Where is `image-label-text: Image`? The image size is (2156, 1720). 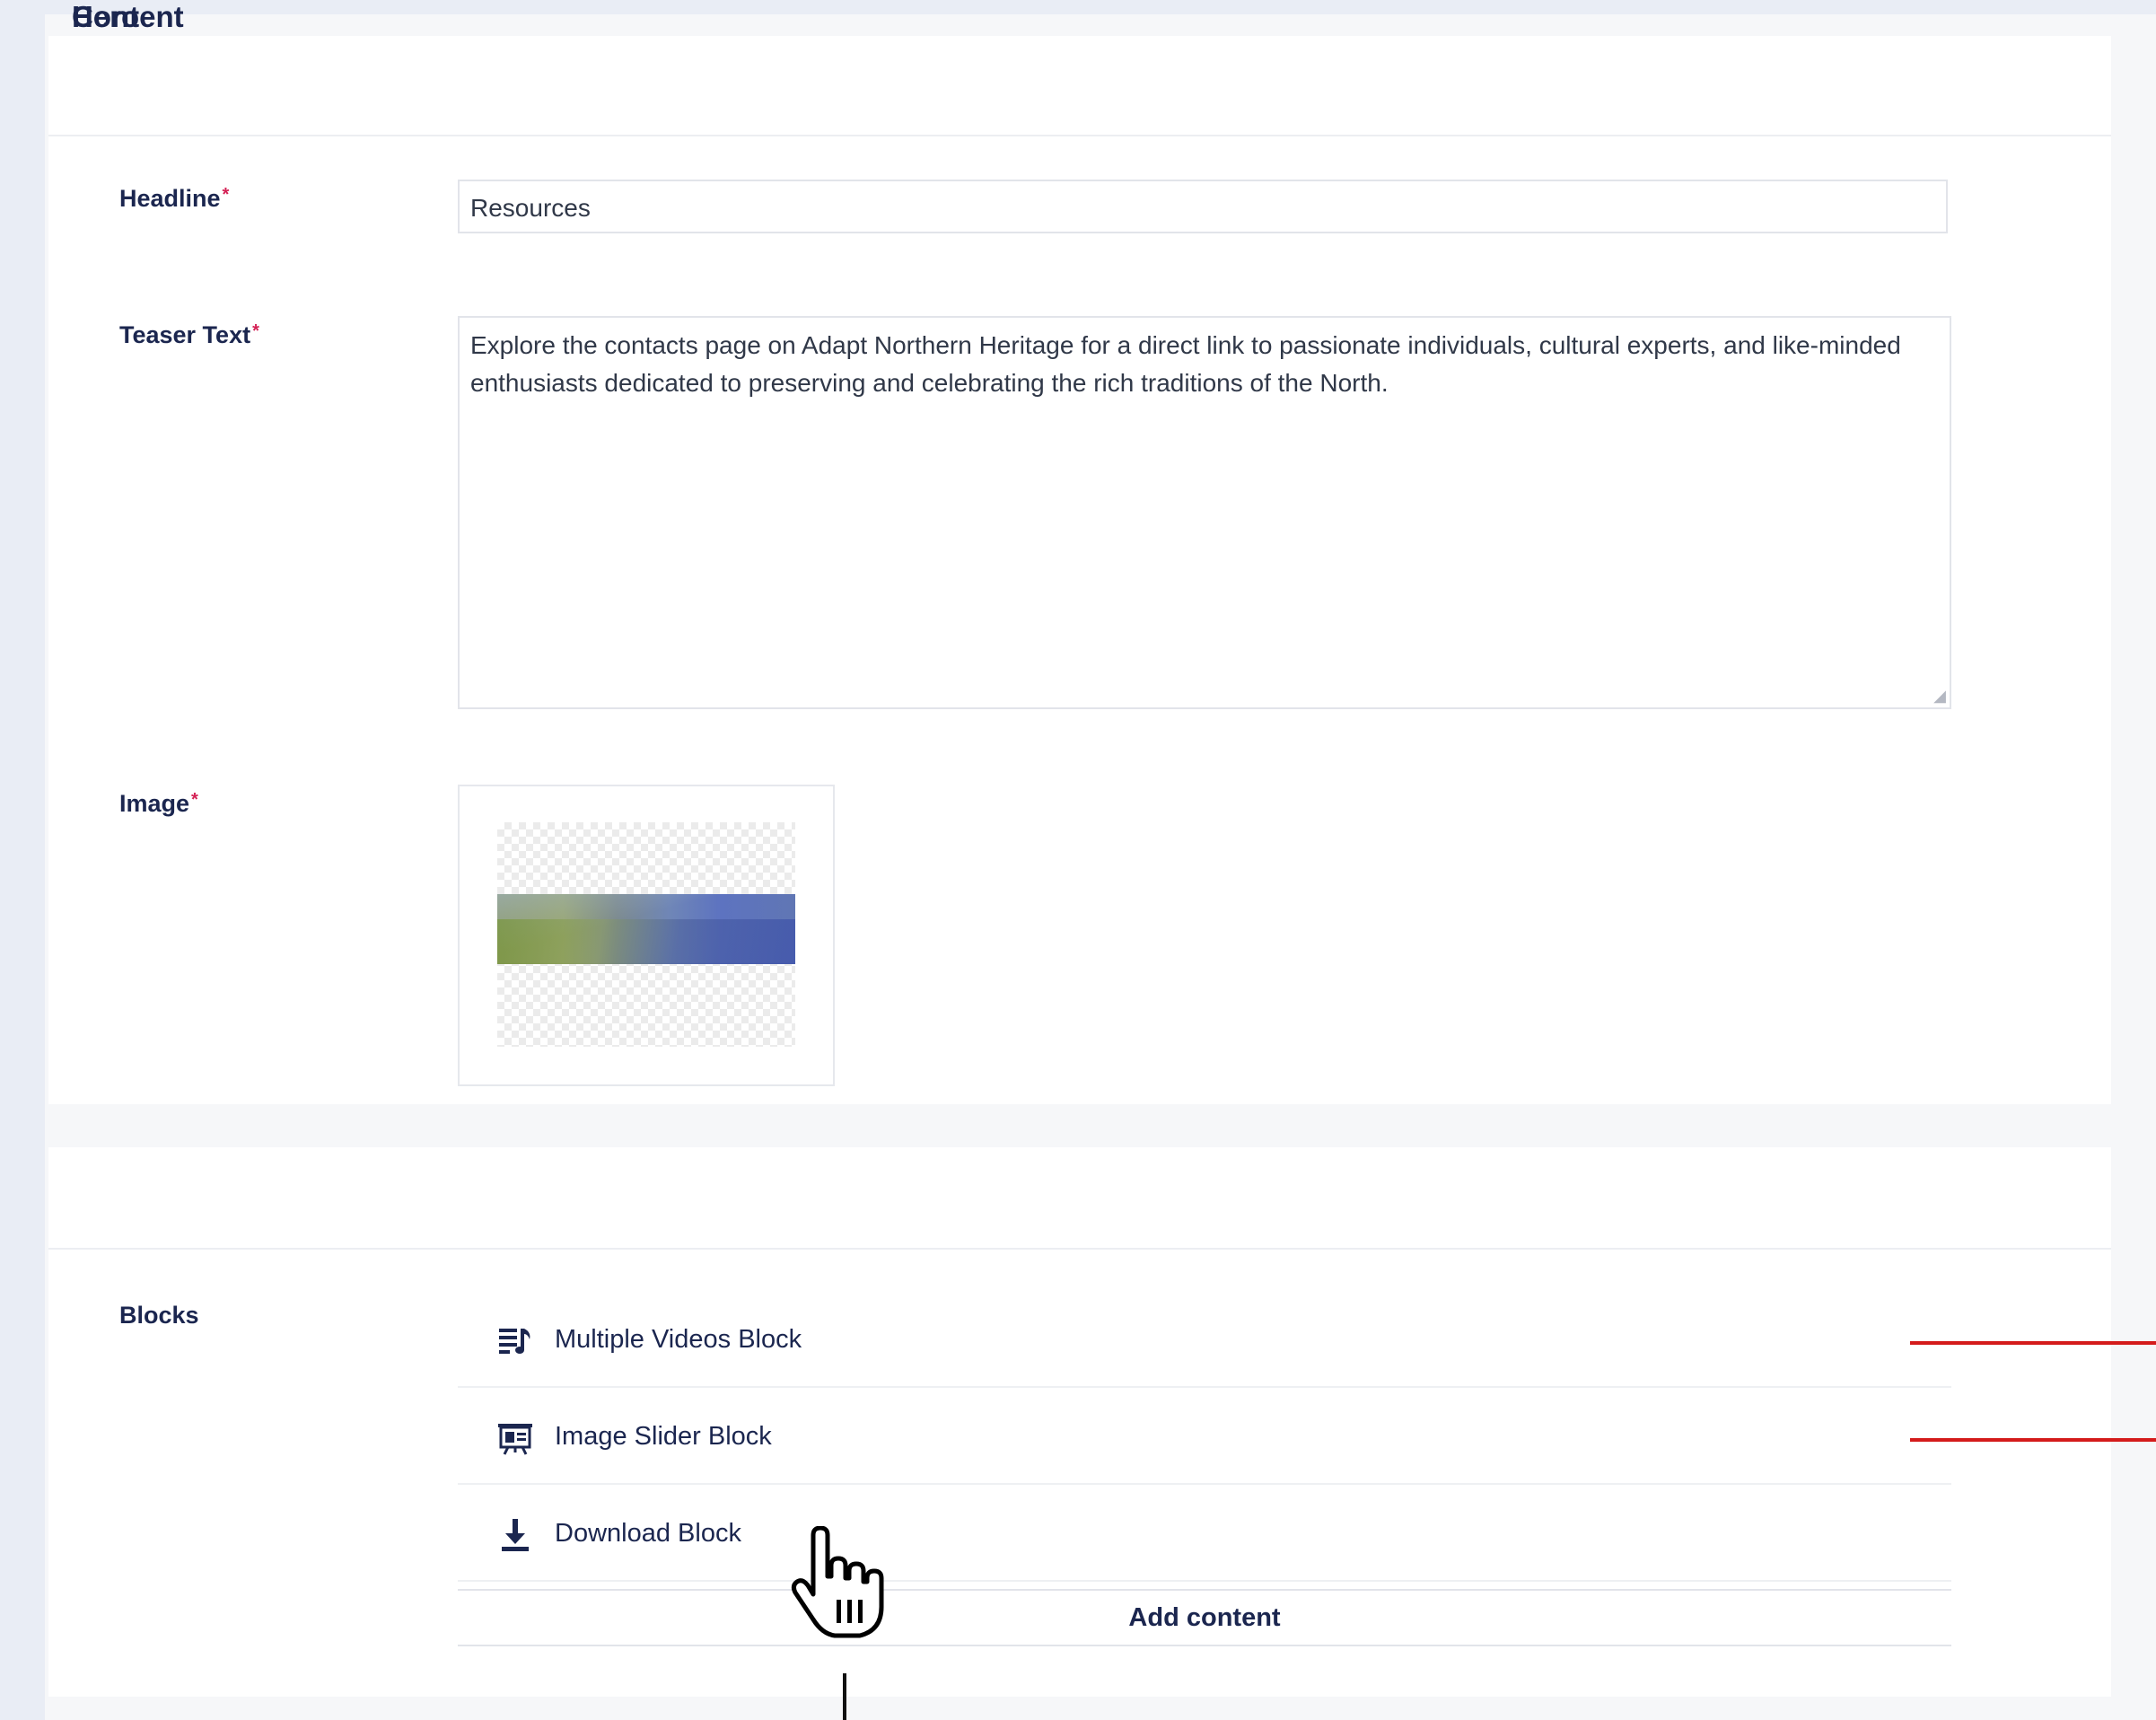 image-label-text: Image is located at coordinates (154, 803).